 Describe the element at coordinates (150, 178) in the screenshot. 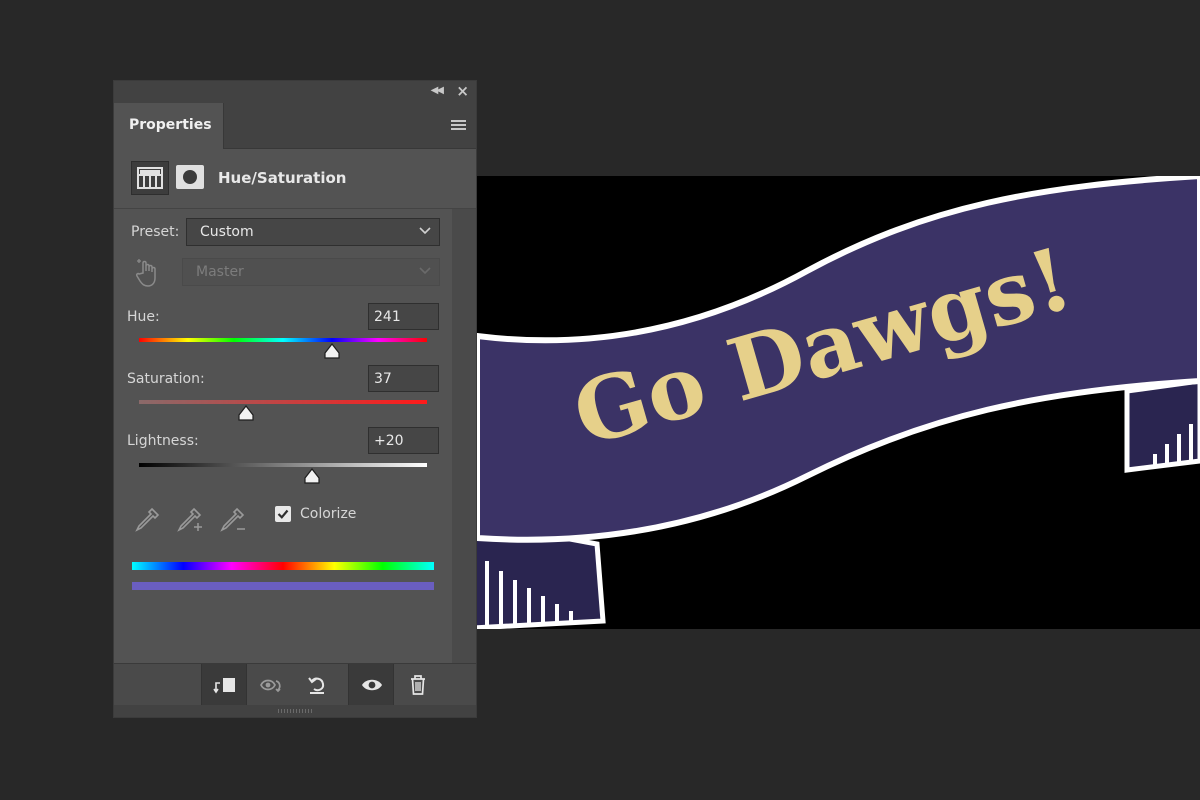

I see `hue-saturation-adjustment-icon` at that location.